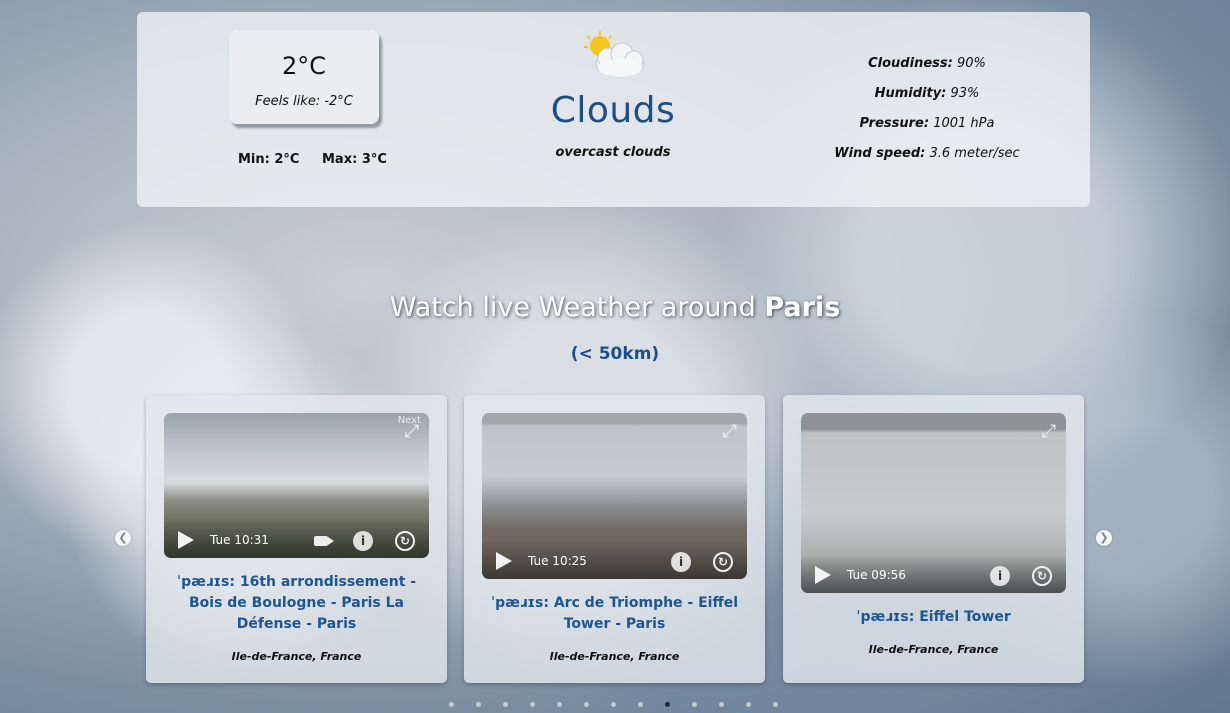 Image resolution: width=1230 pixels, height=713 pixels. Describe the element at coordinates (910, 93) in the screenshot. I see `stat-label: Humidity:` at that location.